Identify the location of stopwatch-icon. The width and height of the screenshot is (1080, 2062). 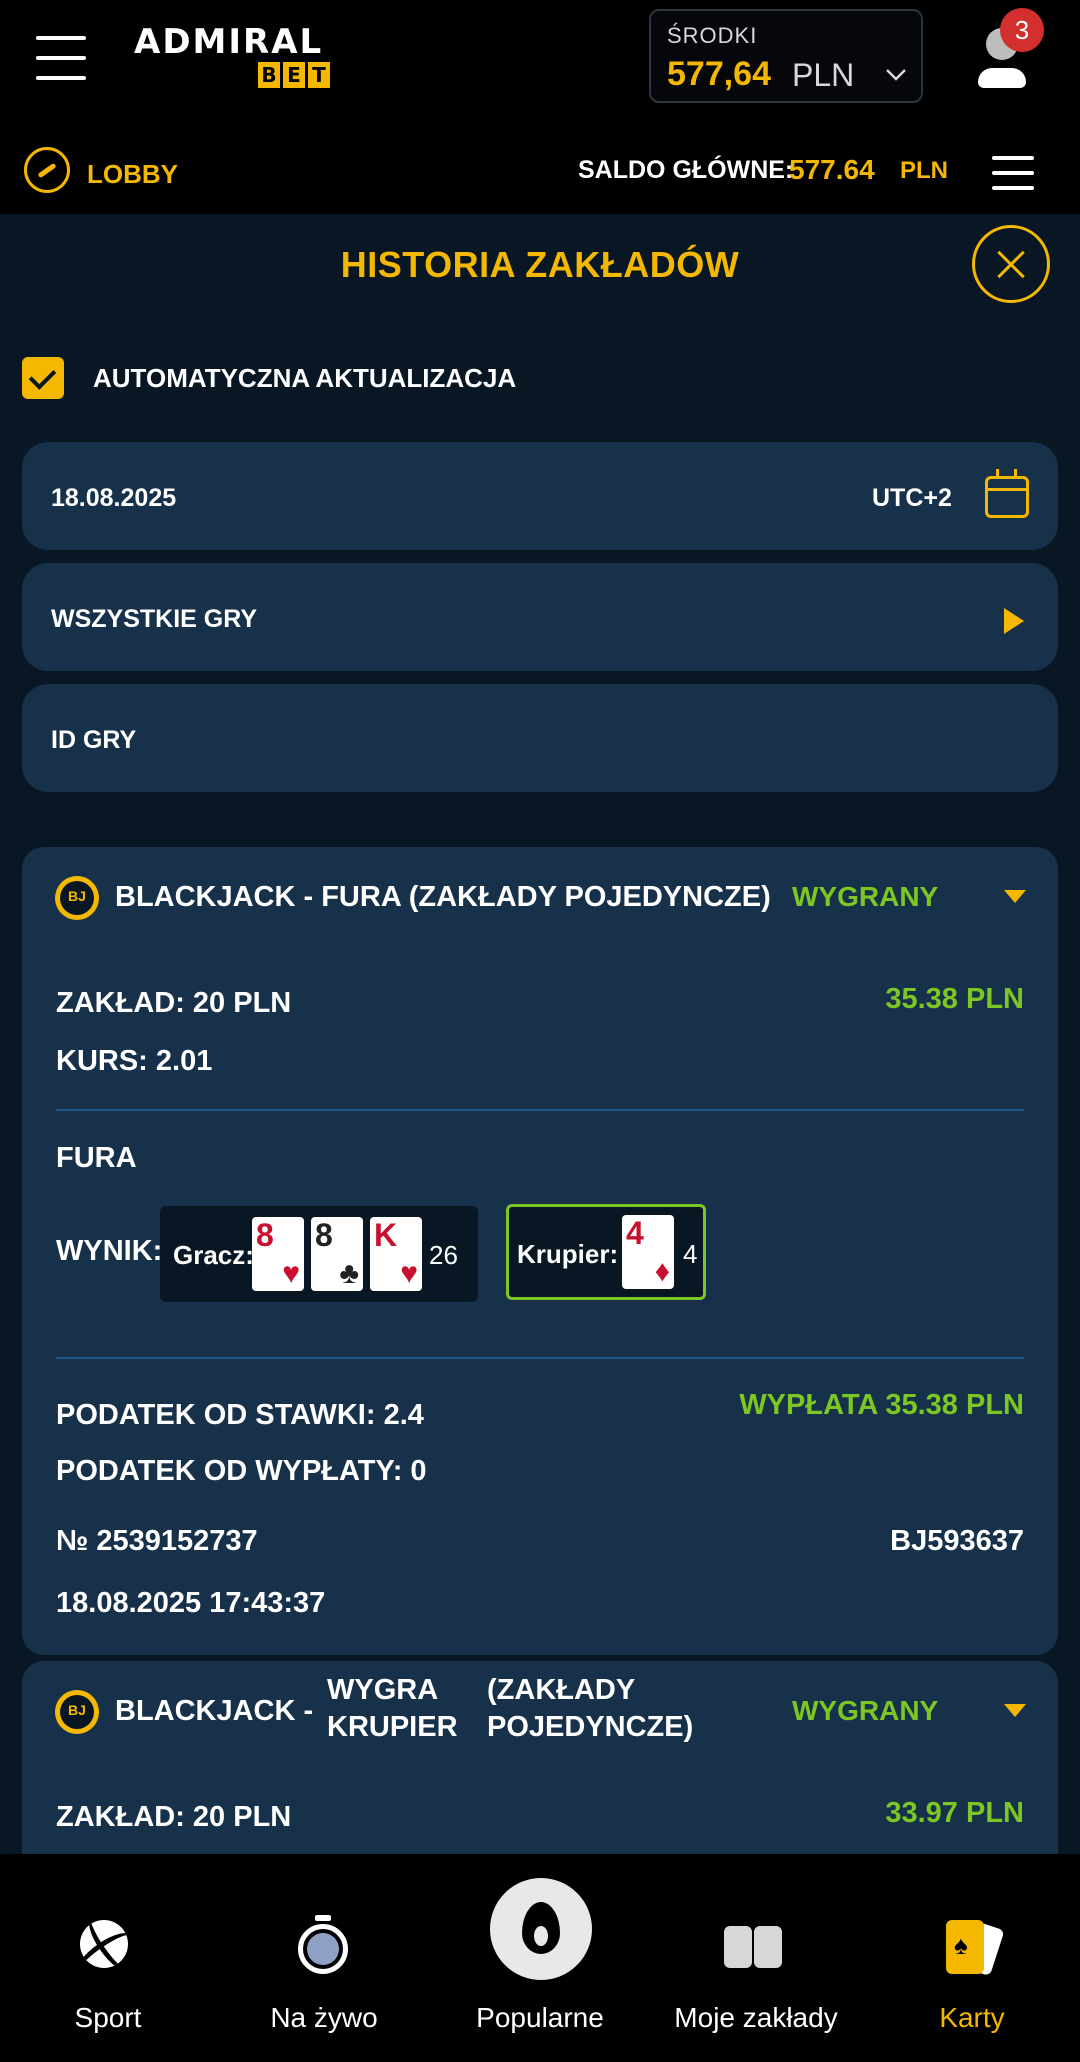
(323, 1944).